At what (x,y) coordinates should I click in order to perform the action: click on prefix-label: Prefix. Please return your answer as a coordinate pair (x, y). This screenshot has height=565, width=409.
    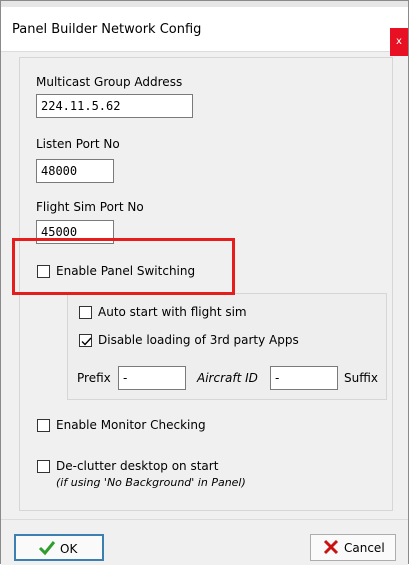
    Looking at the image, I should click on (94, 378).